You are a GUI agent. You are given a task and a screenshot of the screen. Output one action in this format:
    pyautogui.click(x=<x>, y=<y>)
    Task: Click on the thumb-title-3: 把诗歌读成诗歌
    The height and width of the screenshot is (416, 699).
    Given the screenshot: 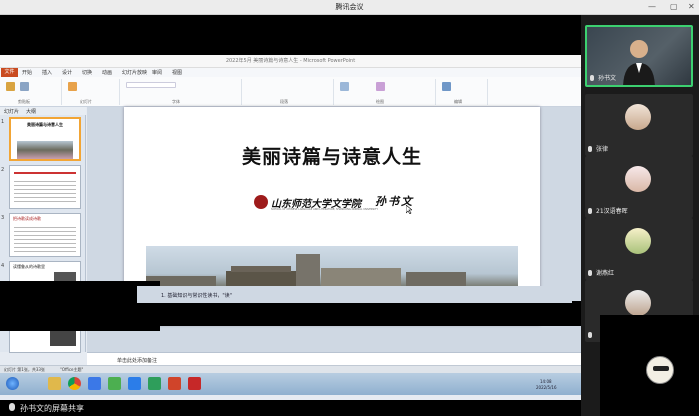 What is the action you would take?
    pyautogui.click(x=27, y=218)
    